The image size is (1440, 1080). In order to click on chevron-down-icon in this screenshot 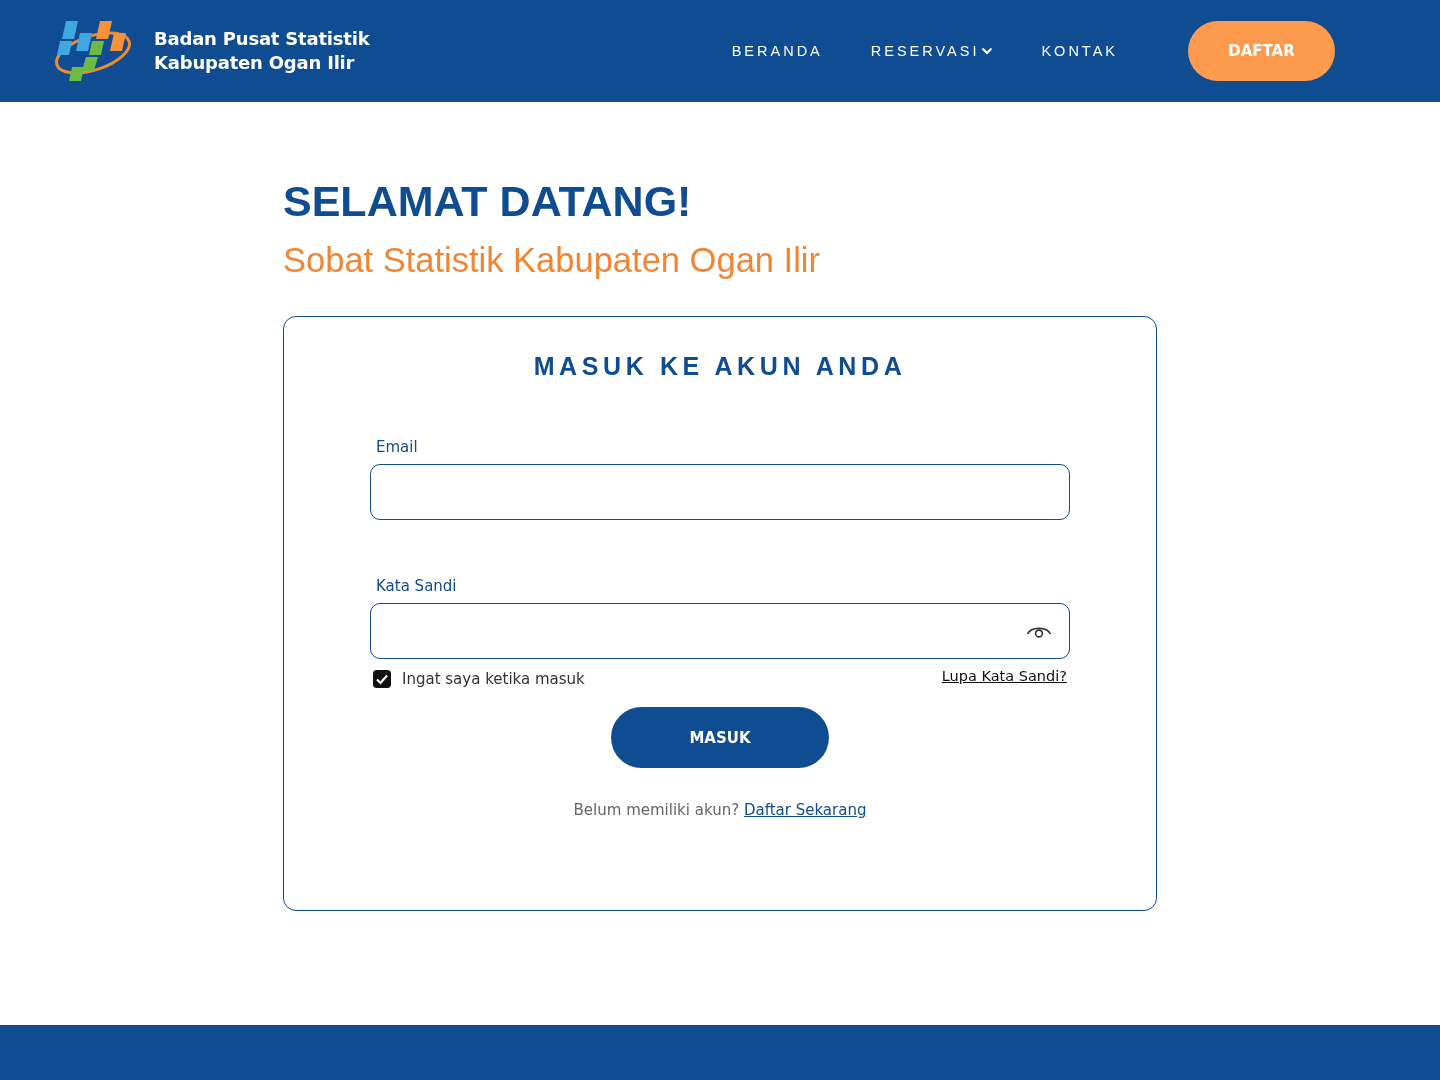, I will do `click(987, 51)`.